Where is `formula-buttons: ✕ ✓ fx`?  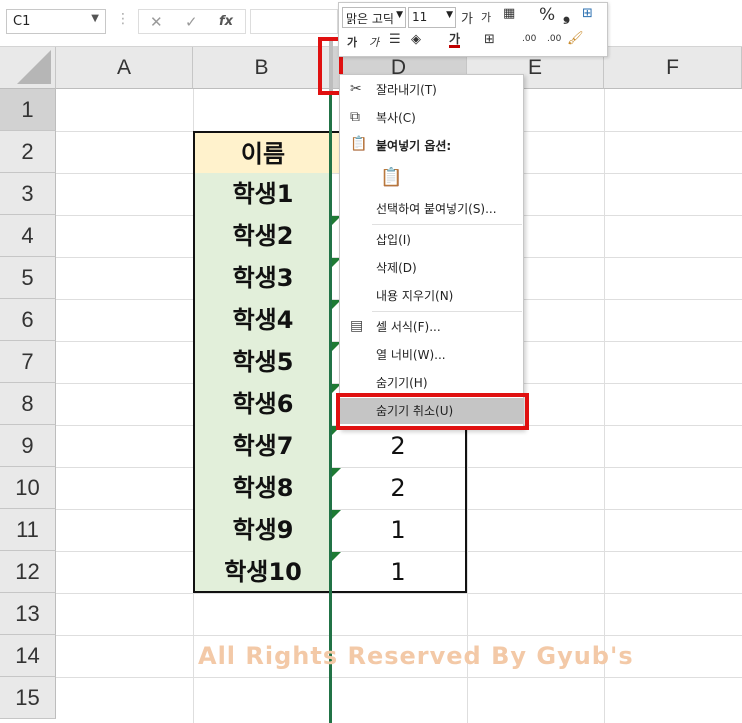 formula-buttons: ✕ ✓ fx is located at coordinates (192, 21).